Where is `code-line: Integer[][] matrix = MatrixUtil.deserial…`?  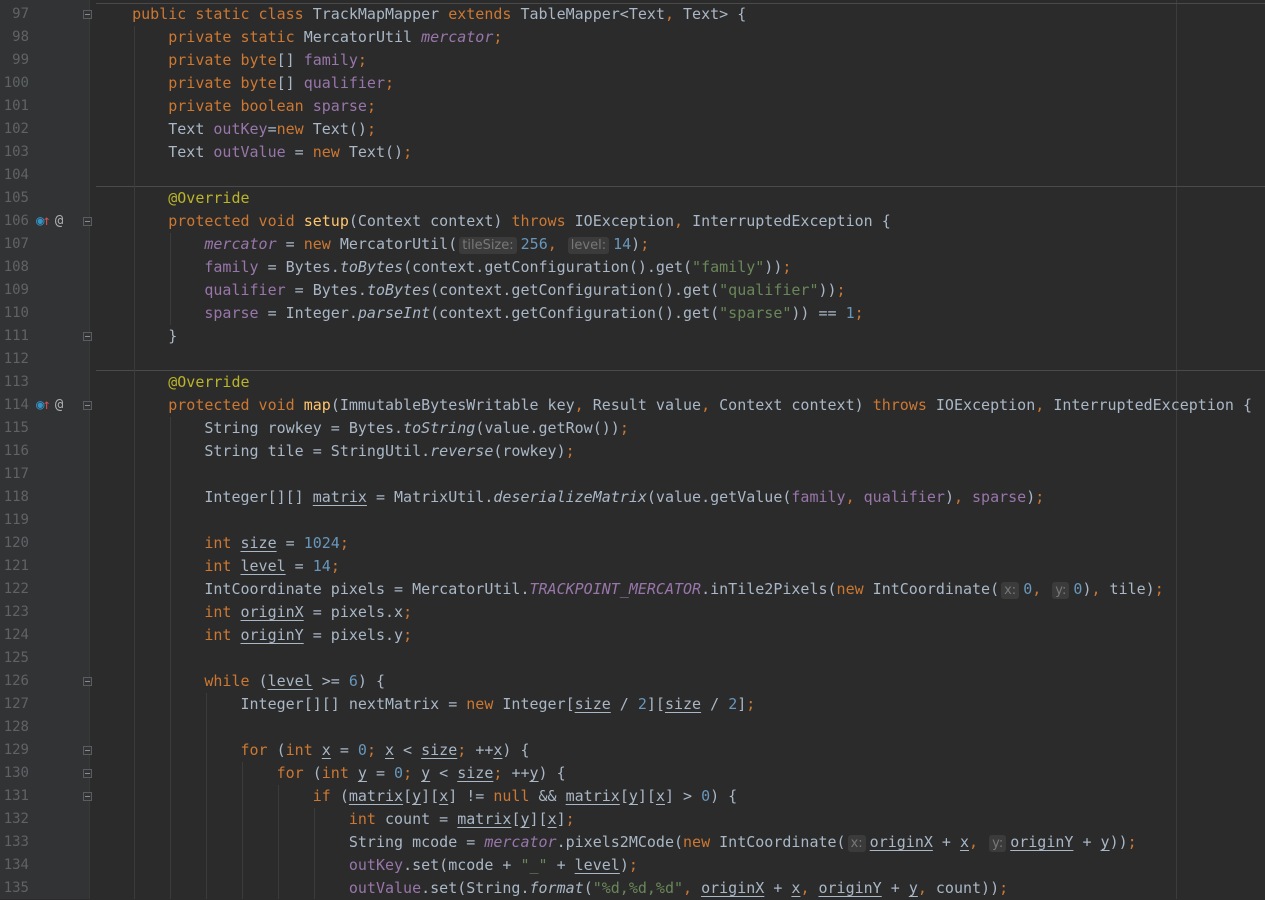
code-line: Integer[][] matrix = MatrixUtil.deserial… is located at coordinates (570, 497).